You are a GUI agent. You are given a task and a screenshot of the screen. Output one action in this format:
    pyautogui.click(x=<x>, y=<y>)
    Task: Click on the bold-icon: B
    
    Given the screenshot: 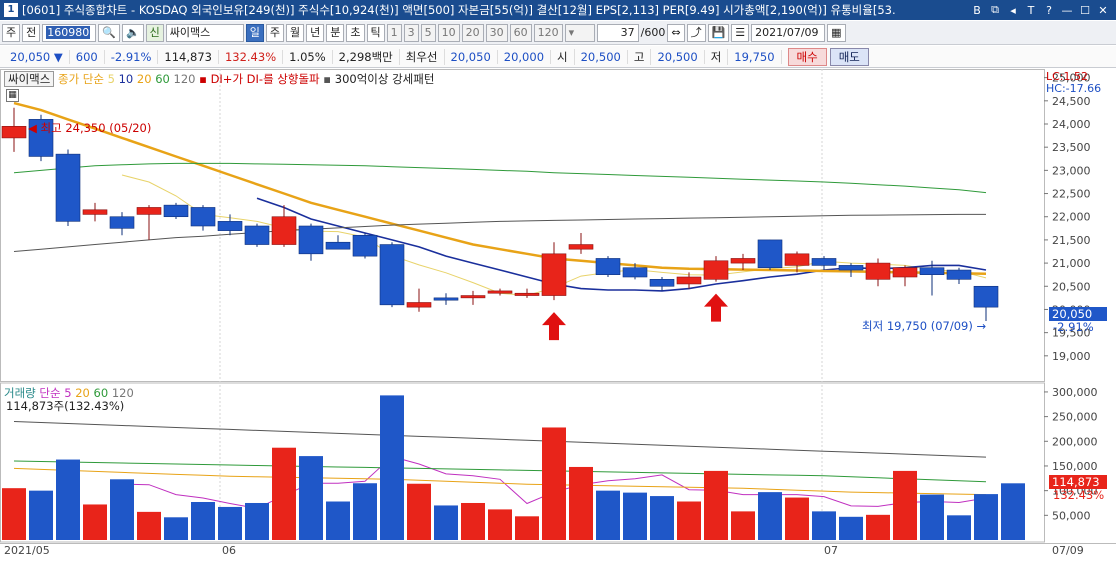 What is the action you would take?
    pyautogui.click(x=977, y=10)
    